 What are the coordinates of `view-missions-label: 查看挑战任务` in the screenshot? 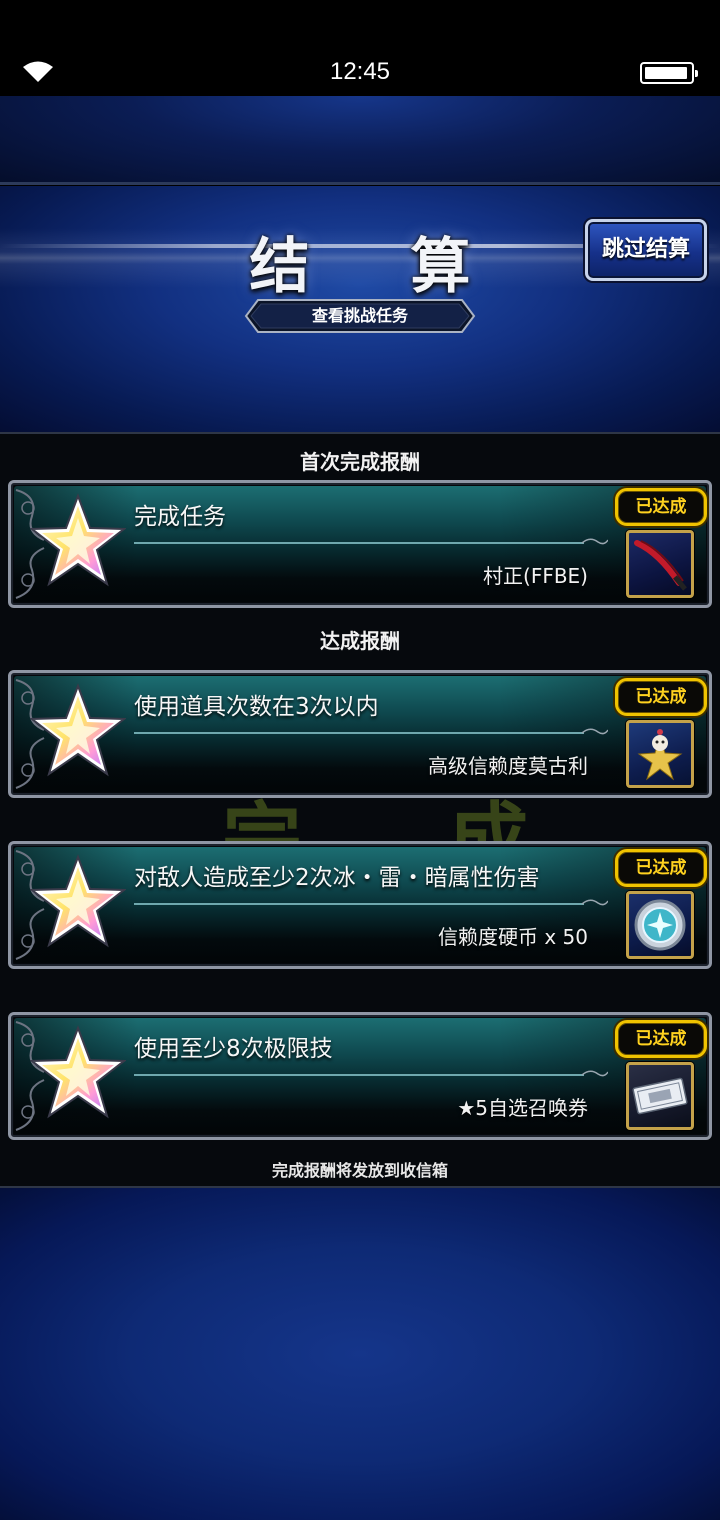 It's located at (359, 315).